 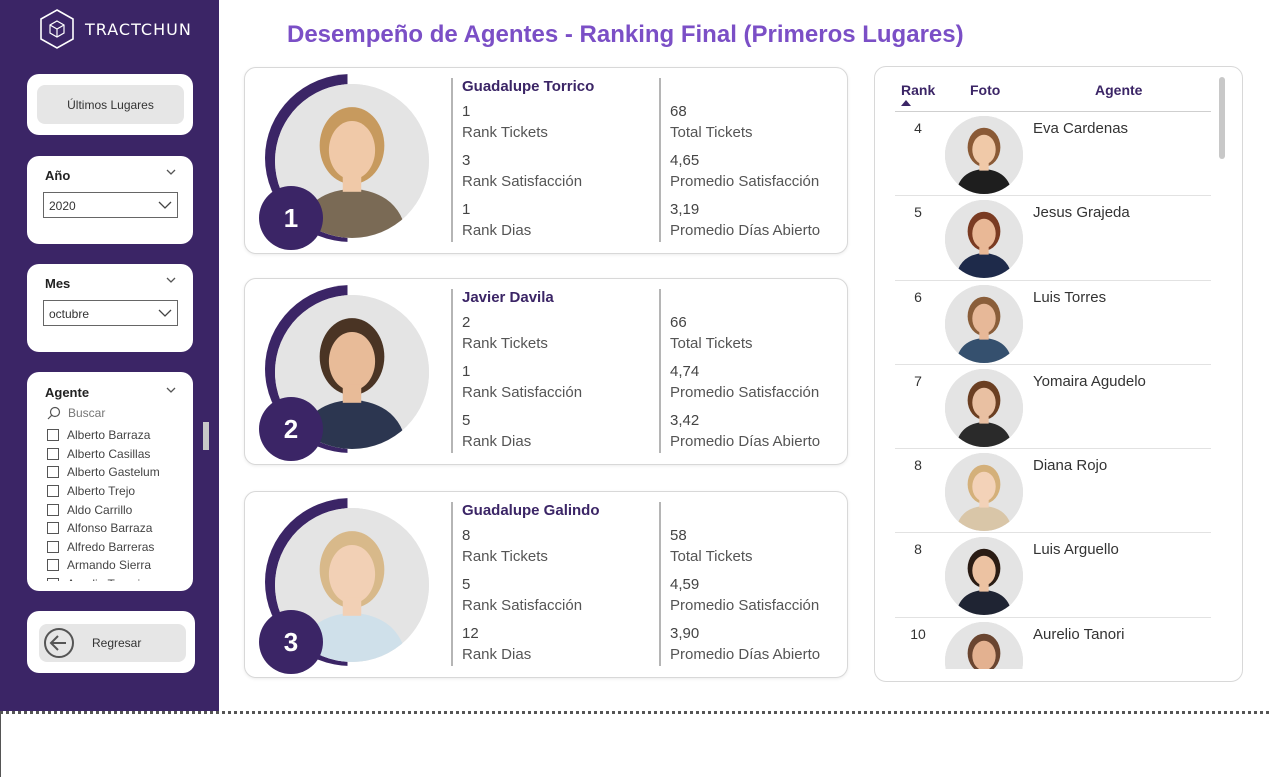 What do you see at coordinates (58, 175) in the screenshot?
I see `year-slicer-label: Año` at bounding box center [58, 175].